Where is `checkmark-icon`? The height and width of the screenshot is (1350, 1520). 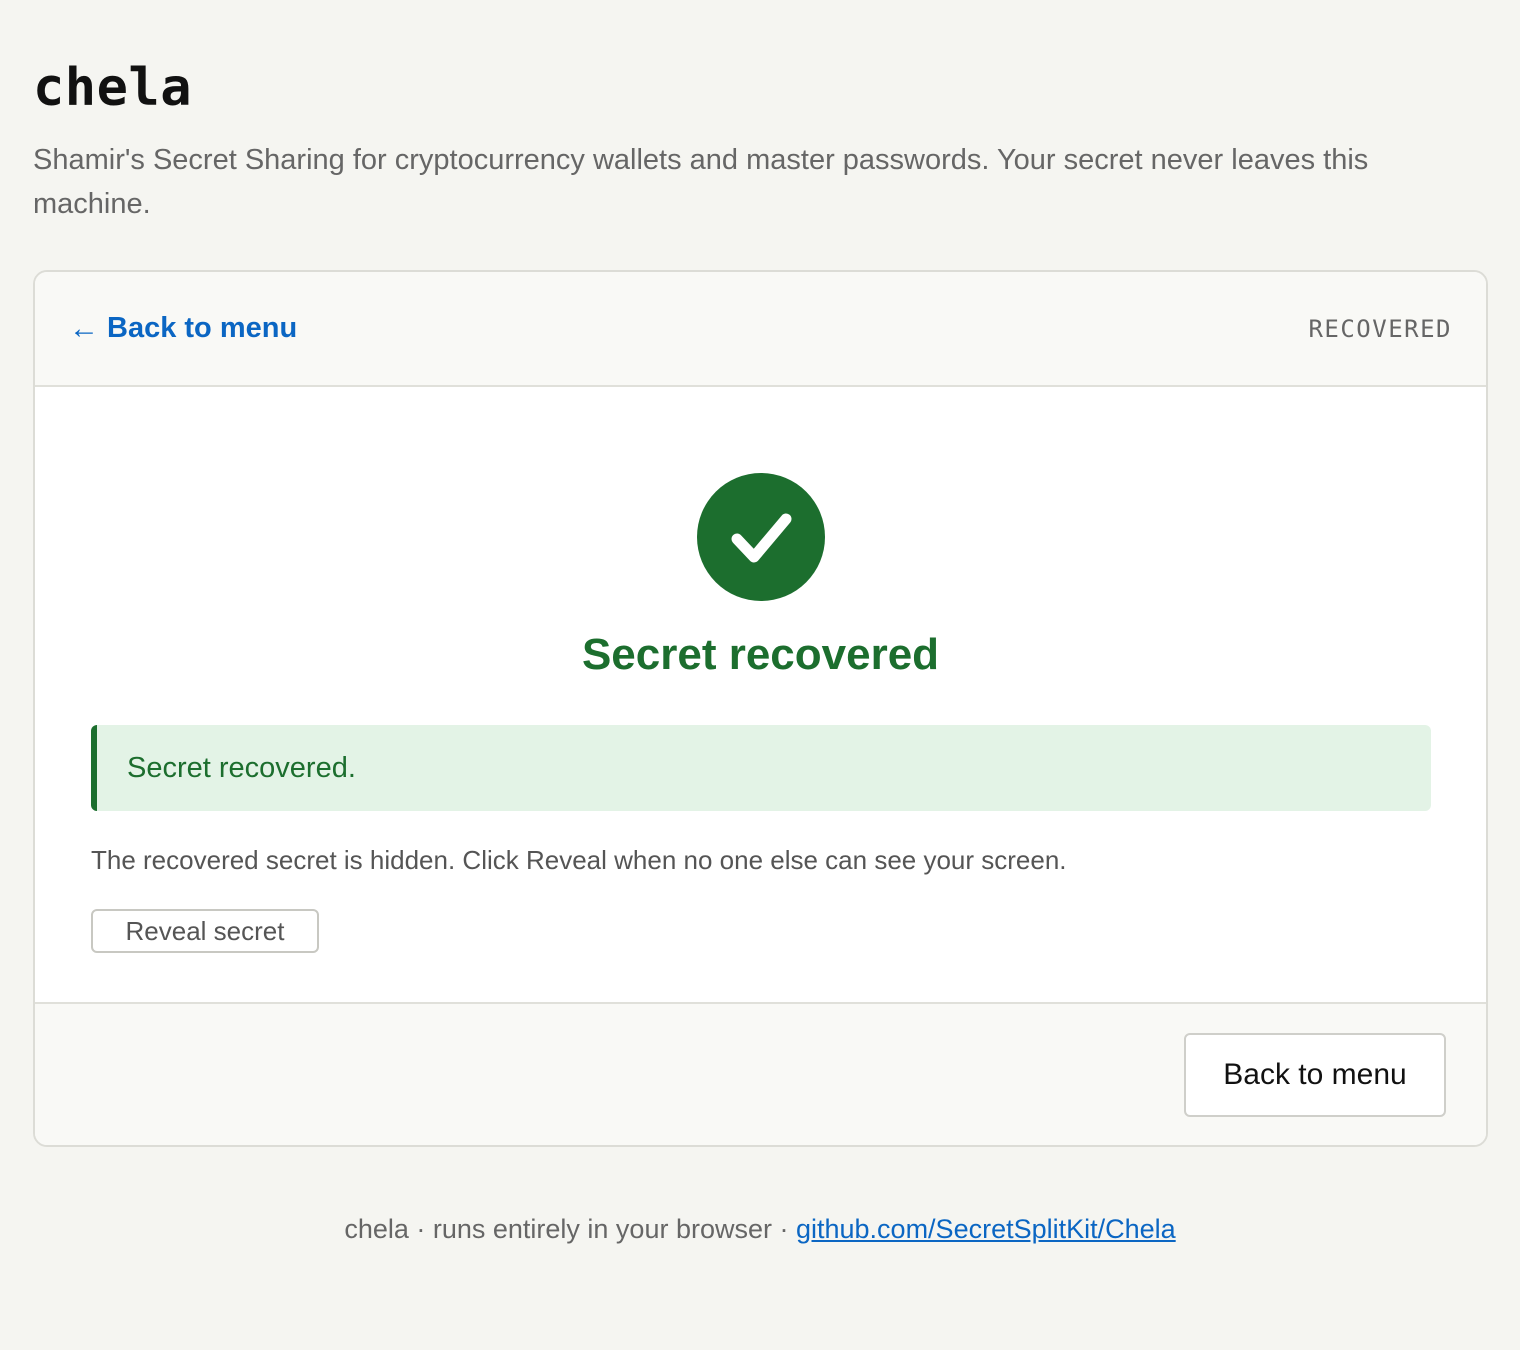
checkmark-icon is located at coordinates (761, 538).